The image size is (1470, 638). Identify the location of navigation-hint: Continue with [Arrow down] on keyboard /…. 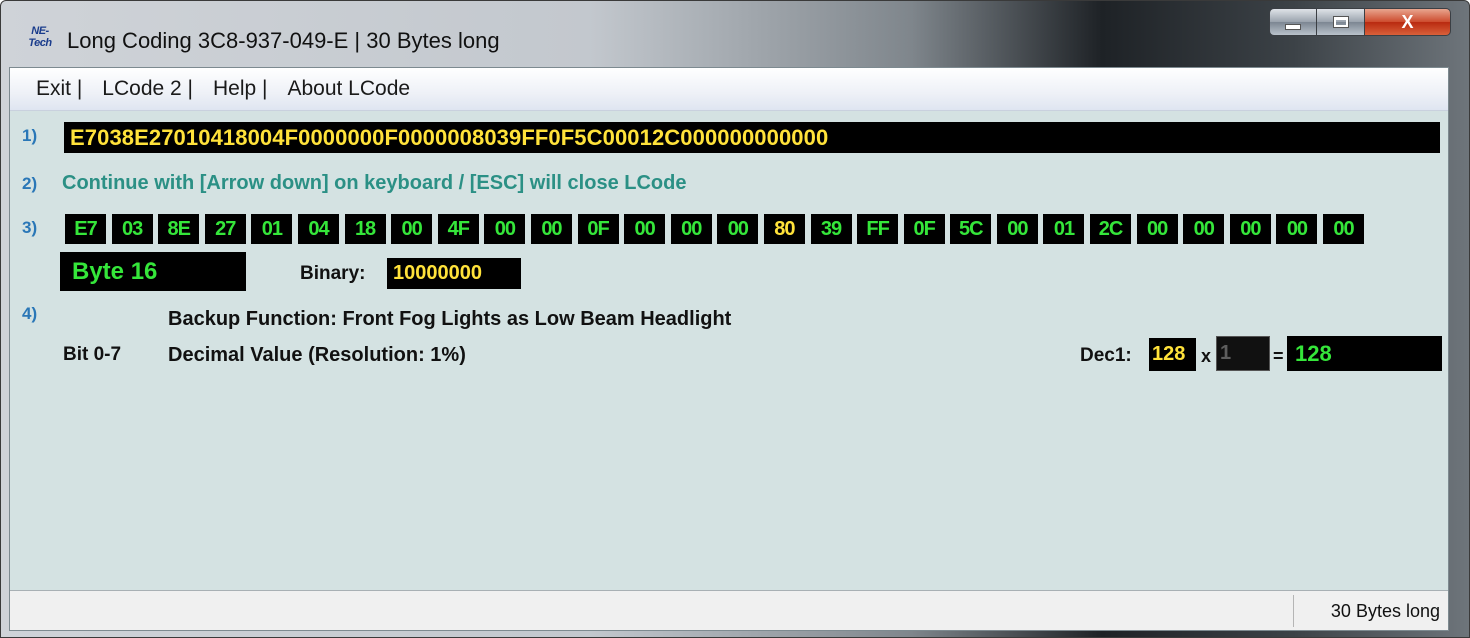
(374, 183).